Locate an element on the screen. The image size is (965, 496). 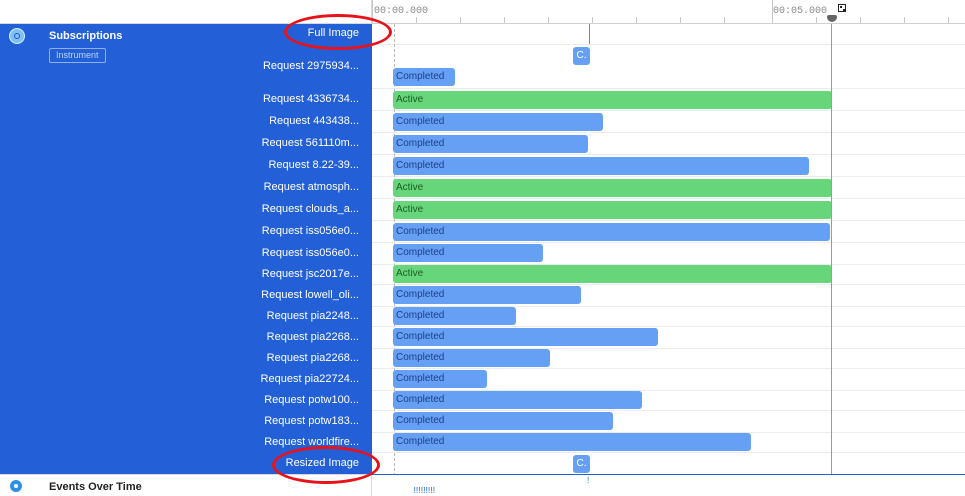
subscriptions-instrument-icon is located at coordinates (17, 36).